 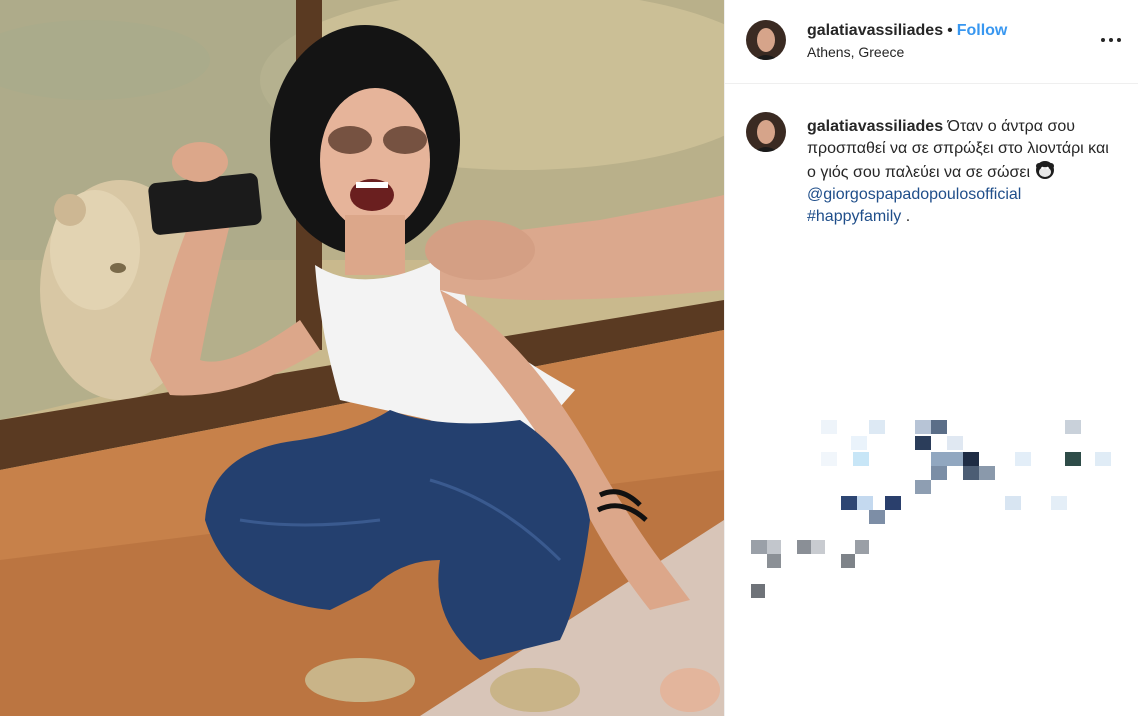 I want to click on avatar, so click(x=766, y=40).